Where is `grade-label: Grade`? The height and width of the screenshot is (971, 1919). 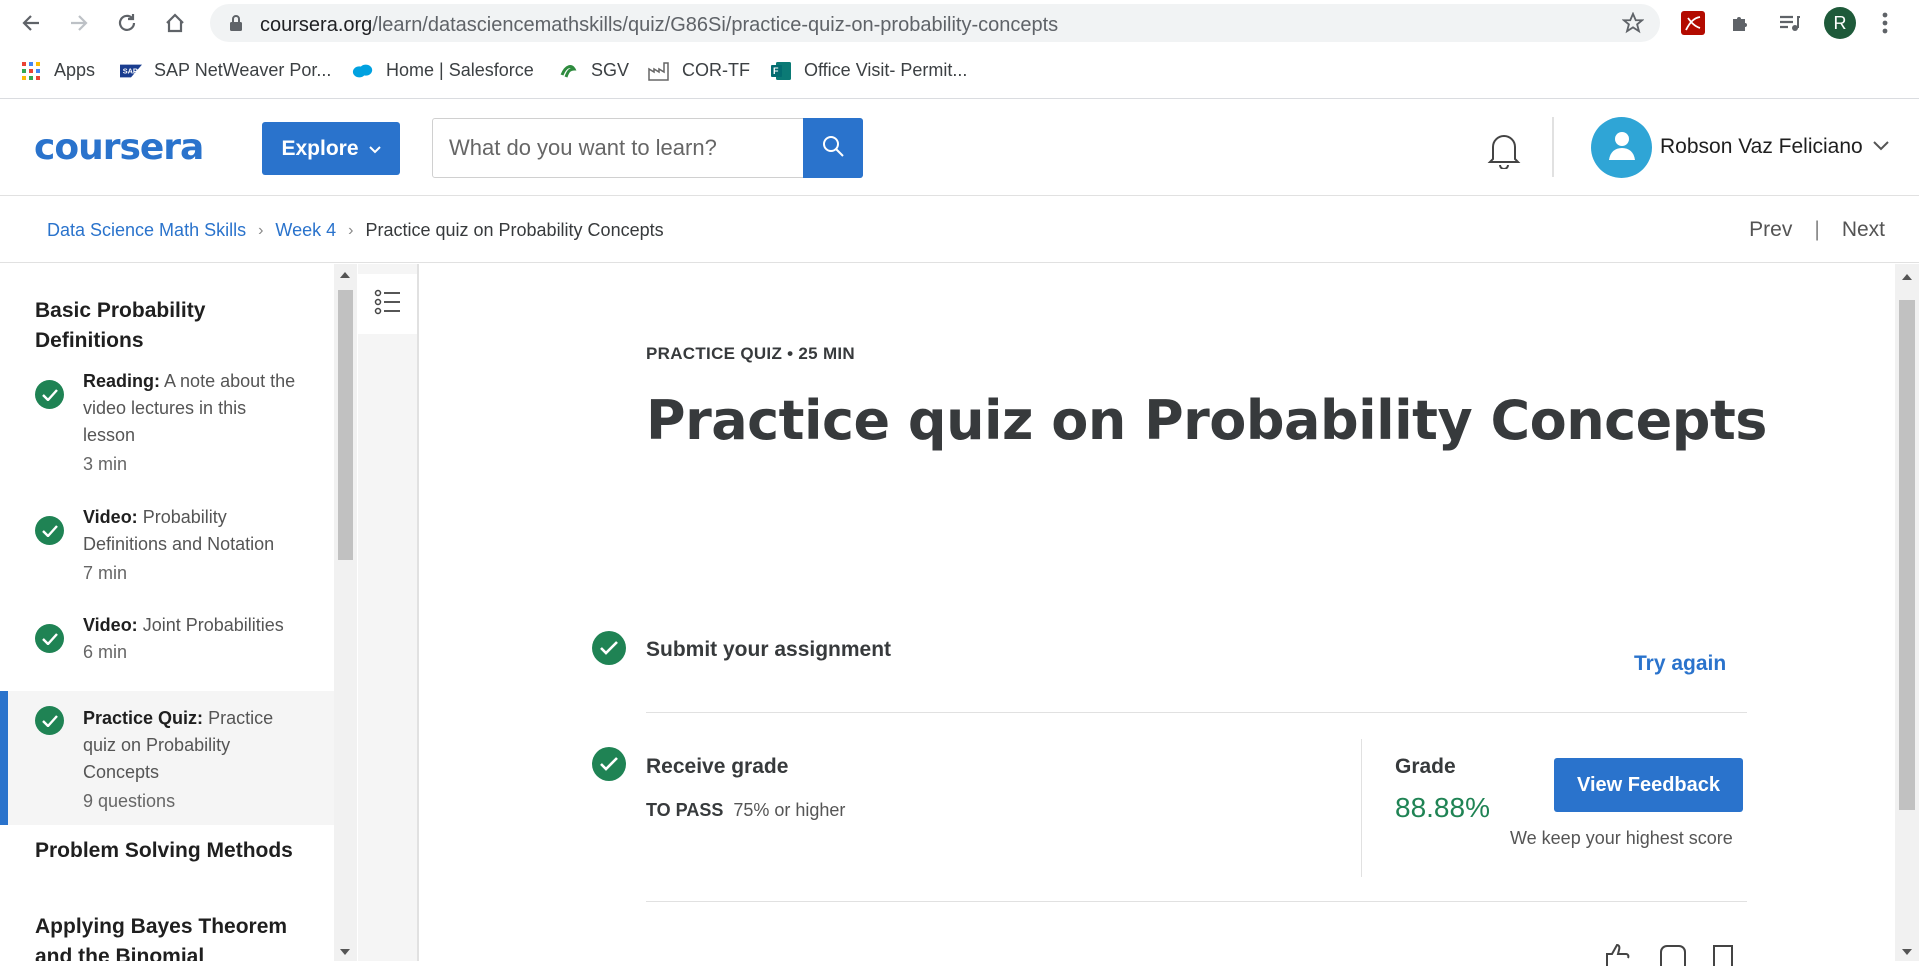
grade-label: Grade is located at coordinates (1425, 766).